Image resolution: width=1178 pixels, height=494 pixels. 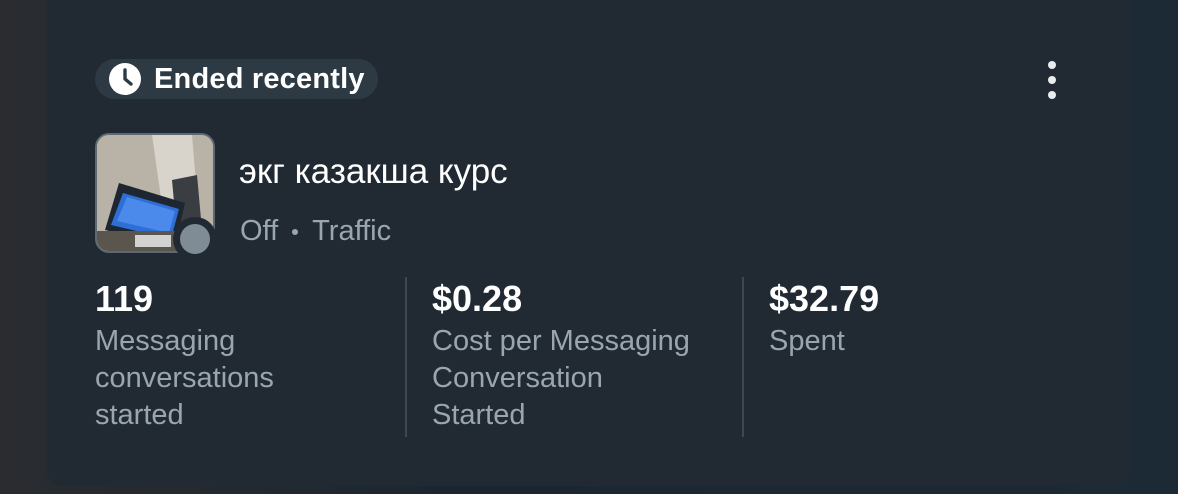 What do you see at coordinates (824, 298) in the screenshot?
I see `metric-value: $32.79` at bounding box center [824, 298].